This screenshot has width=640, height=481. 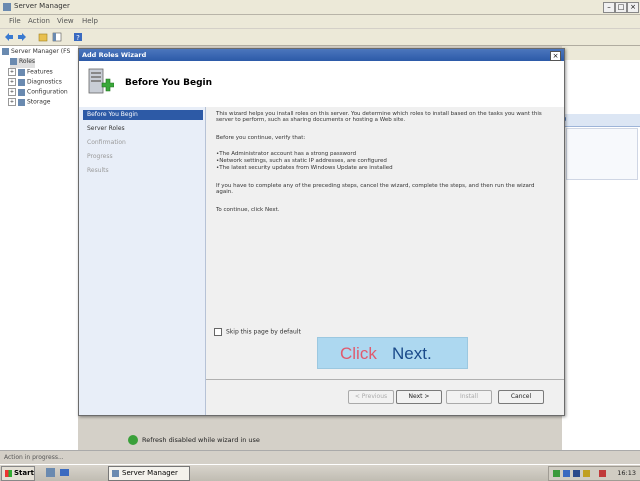 I want to click on tree-item-features: + Features, so click(x=30, y=73).